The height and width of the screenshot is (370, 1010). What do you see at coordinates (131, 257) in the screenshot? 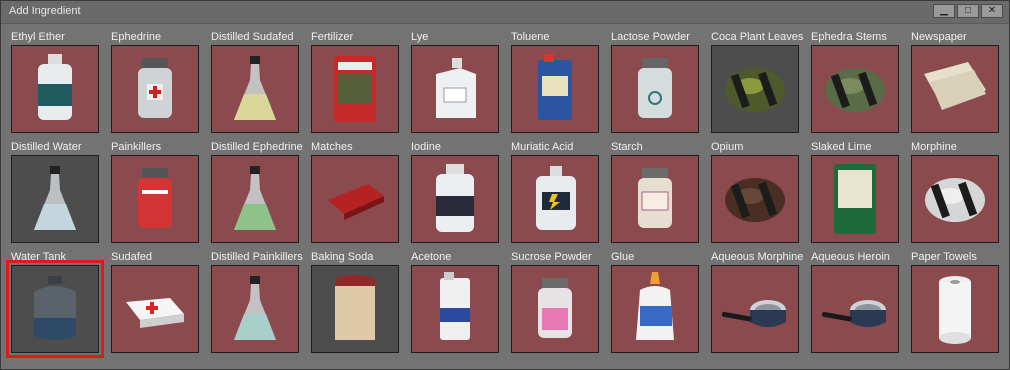
I see `ingredient-label: Sudafed` at bounding box center [131, 257].